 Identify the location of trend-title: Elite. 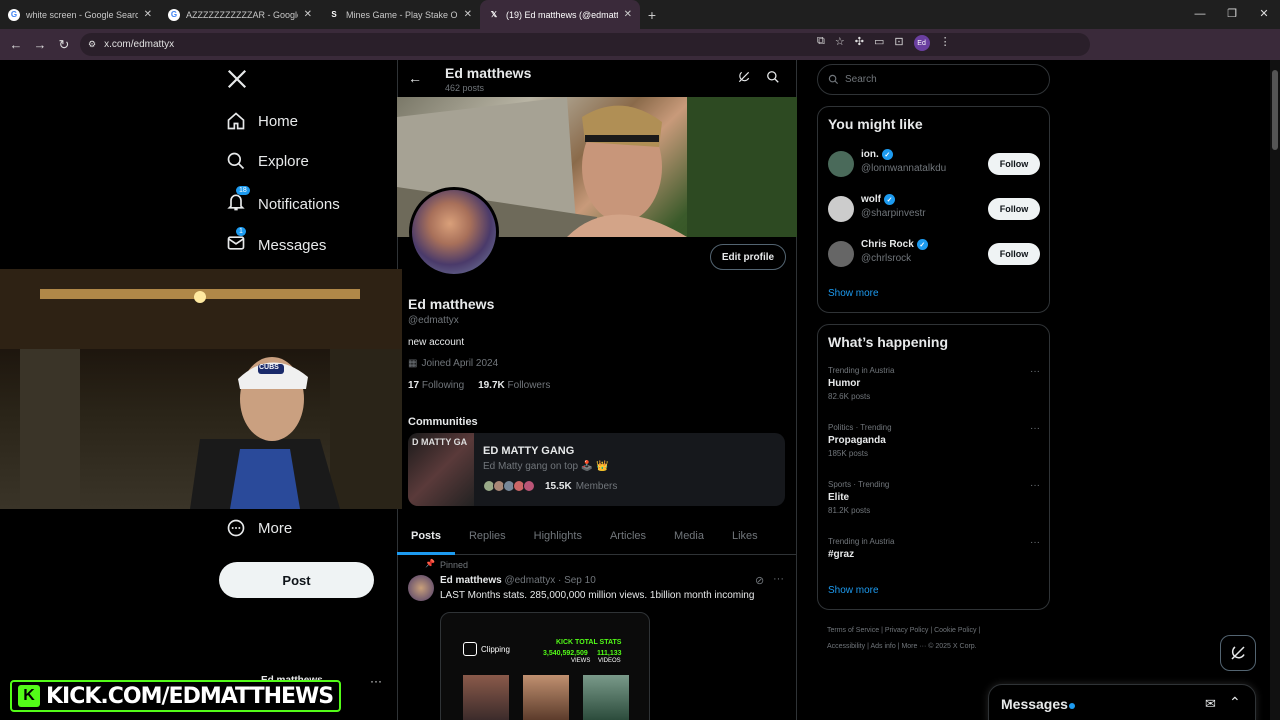
(839, 497).